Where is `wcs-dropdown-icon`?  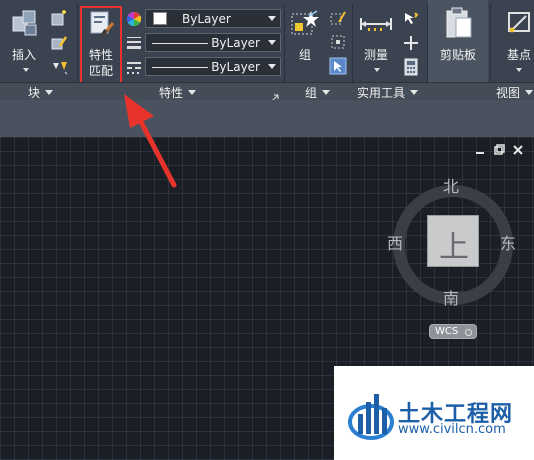 wcs-dropdown-icon is located at coordinates (468, 332).